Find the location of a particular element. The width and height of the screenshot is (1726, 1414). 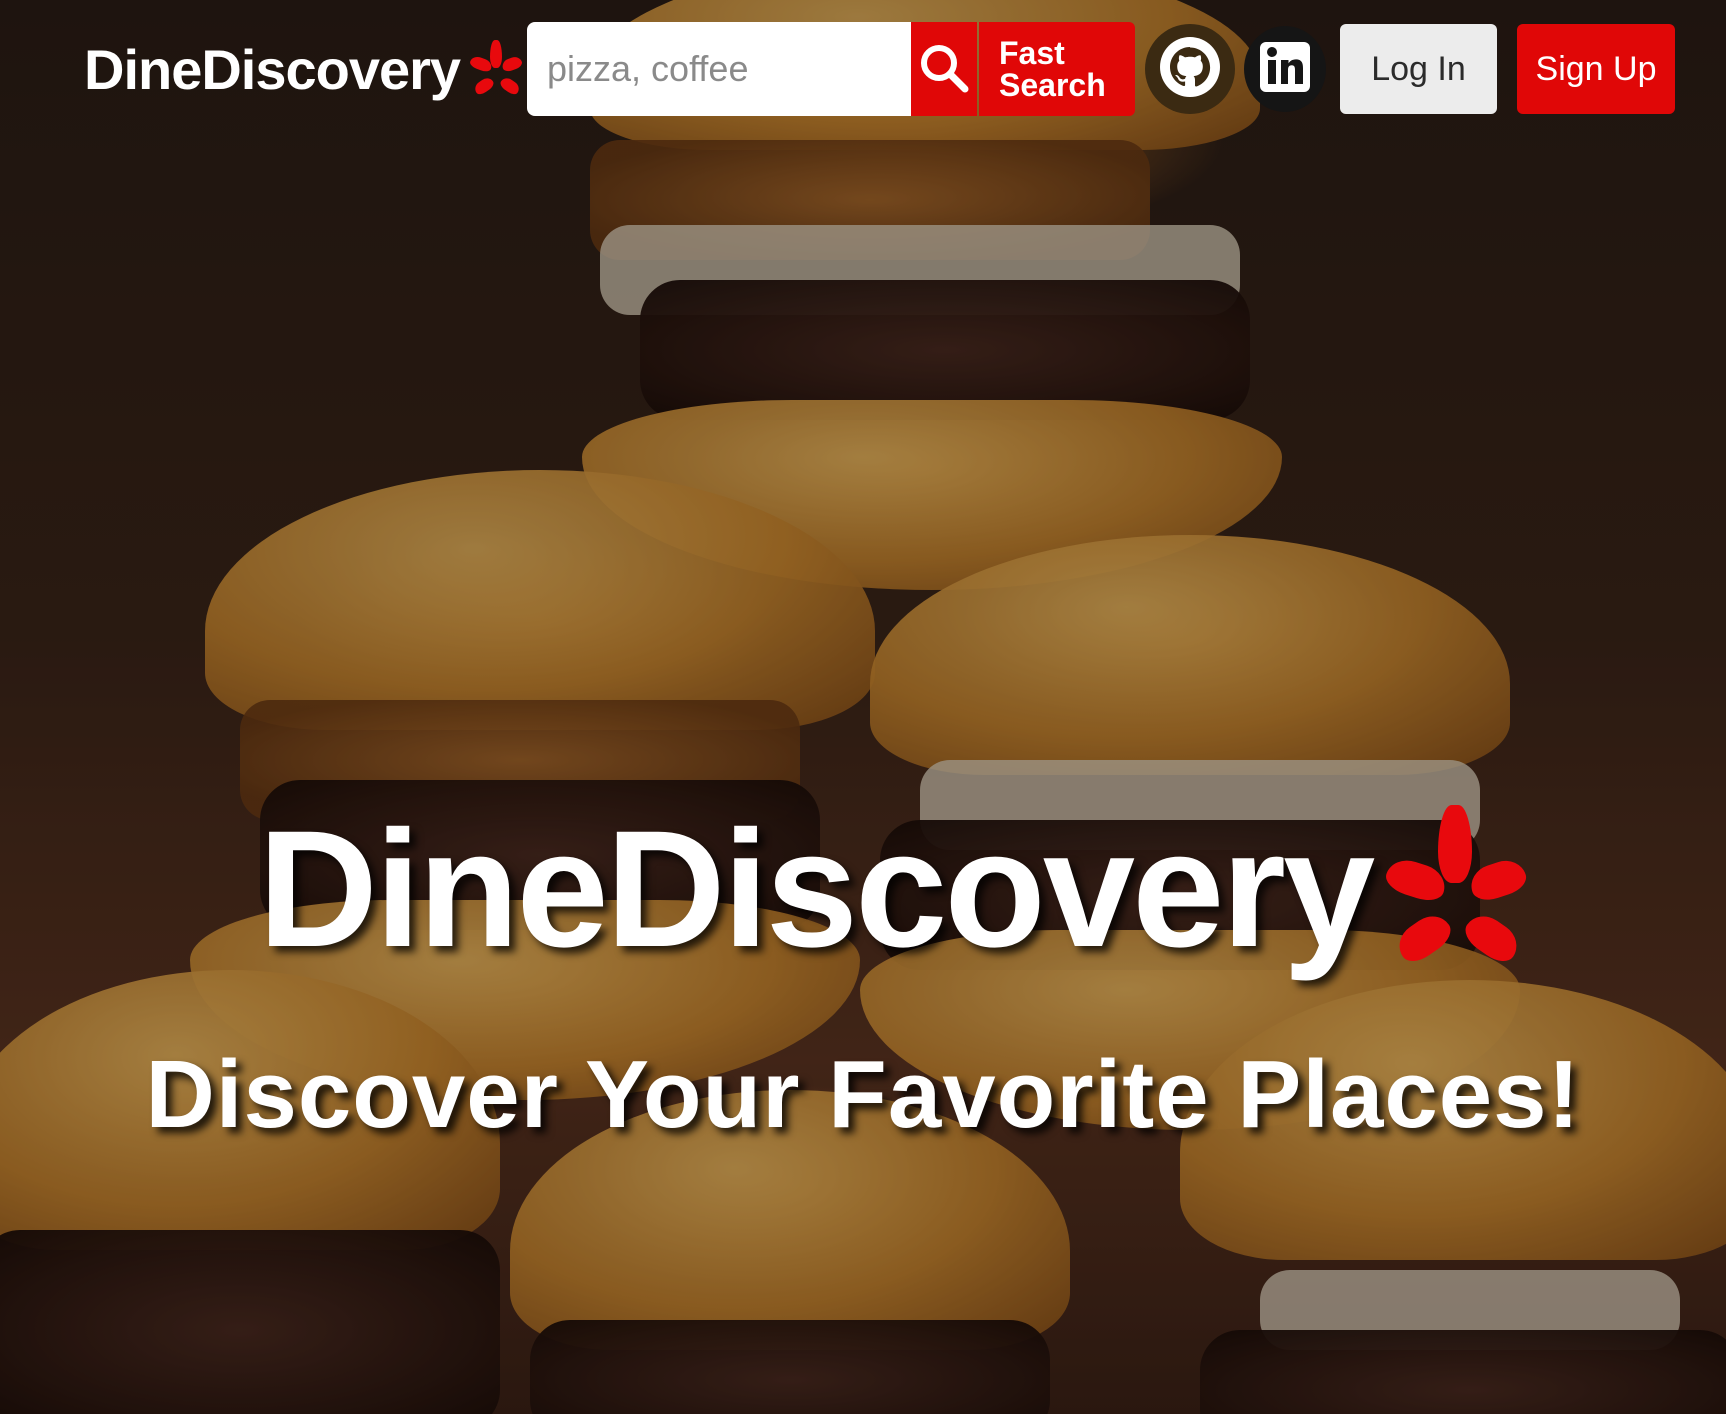

github-link is located at coordinates (1190, 69).